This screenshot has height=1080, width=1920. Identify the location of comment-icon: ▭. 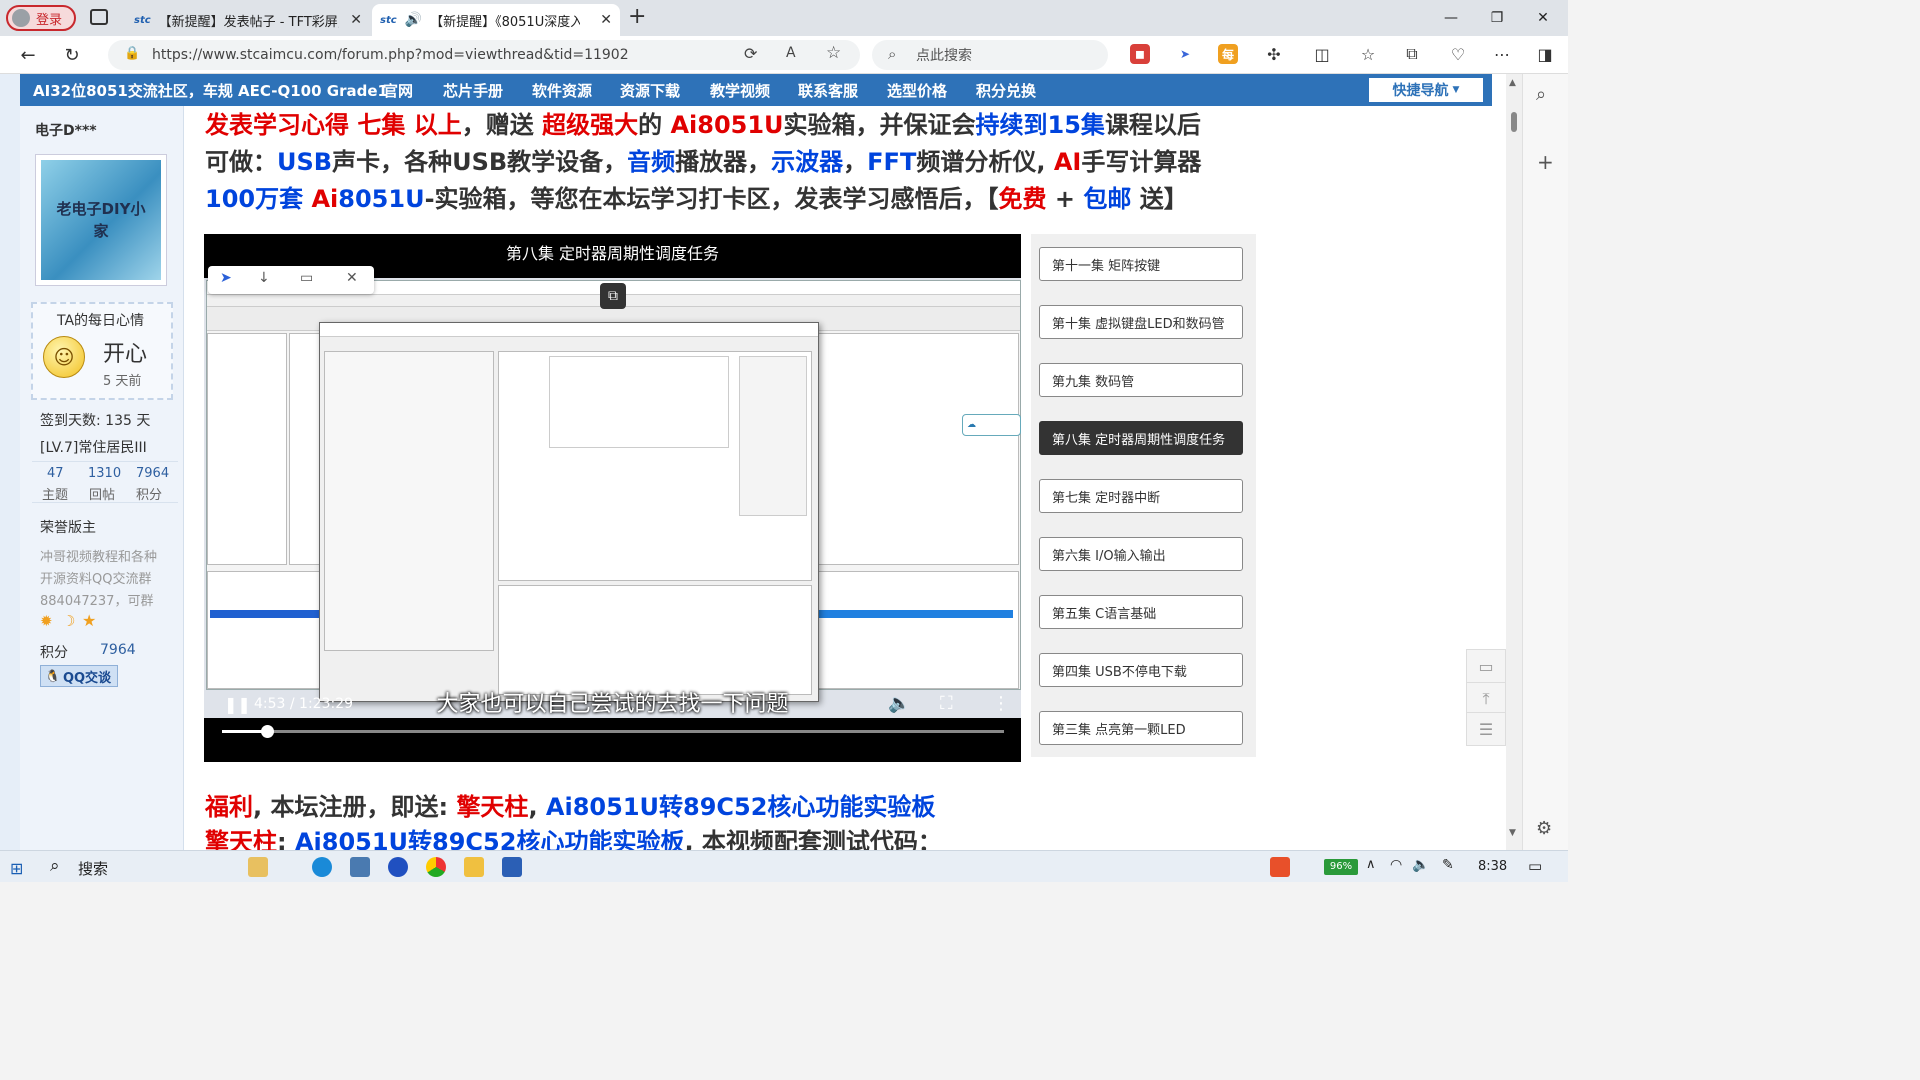
(1486, 666).